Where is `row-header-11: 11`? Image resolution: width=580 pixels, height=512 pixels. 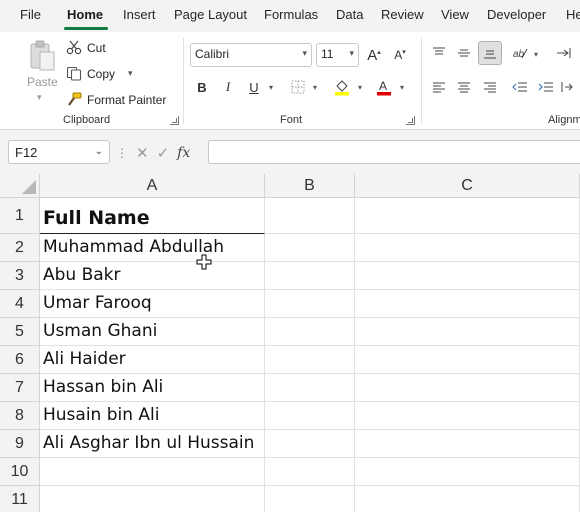
row-header-11: 11 is located at coordinates (20, 499).